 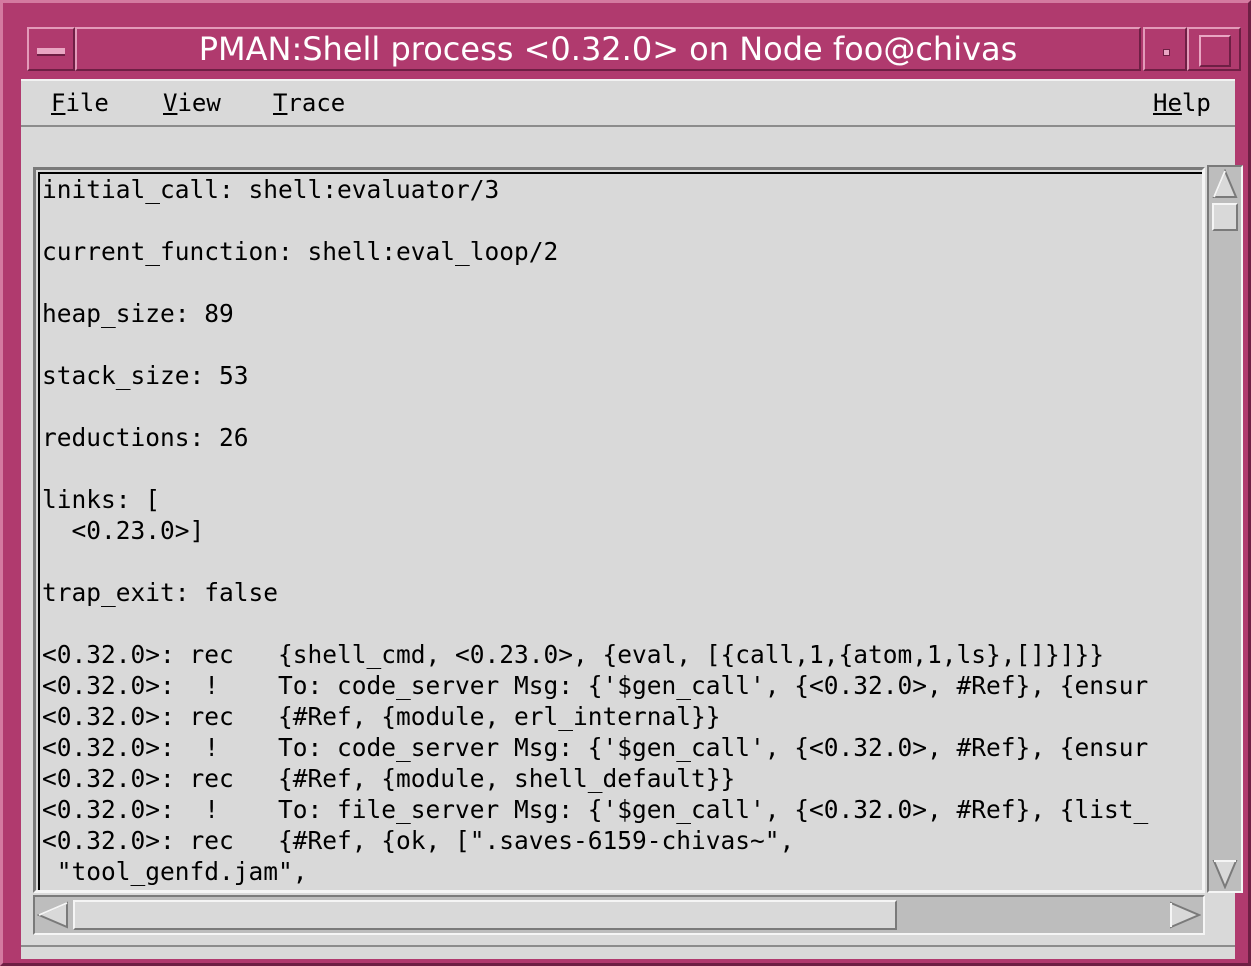 I want to click on maximize-icon, so click(x=1215, y=51).